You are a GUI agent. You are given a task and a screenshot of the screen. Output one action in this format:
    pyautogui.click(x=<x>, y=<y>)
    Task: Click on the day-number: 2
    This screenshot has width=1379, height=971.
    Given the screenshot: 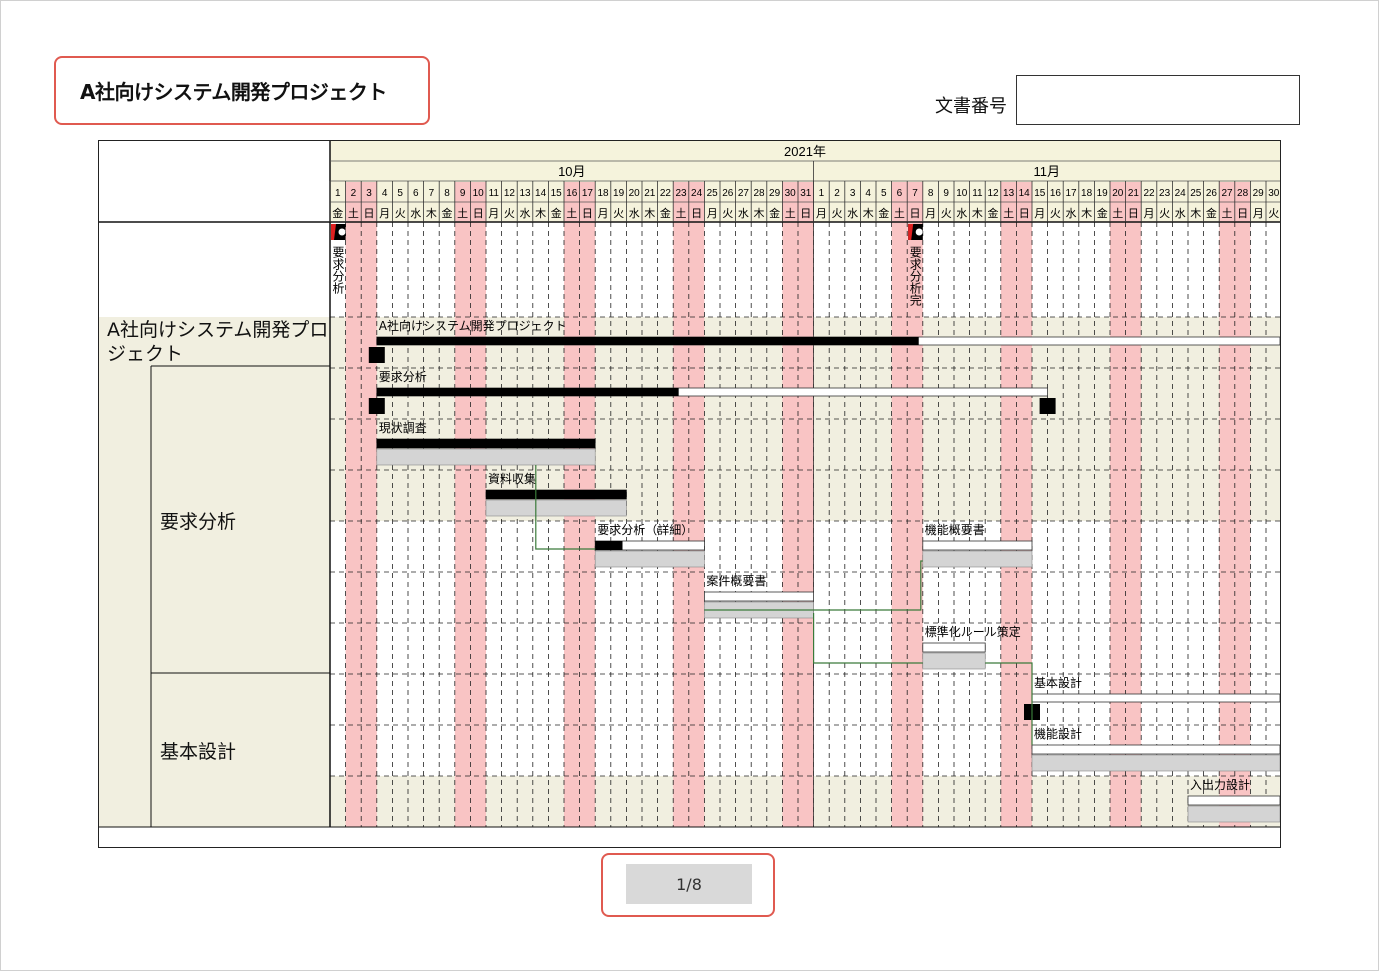 What is the action you would take?
    pyautogui.click(x=837, y=193)
    